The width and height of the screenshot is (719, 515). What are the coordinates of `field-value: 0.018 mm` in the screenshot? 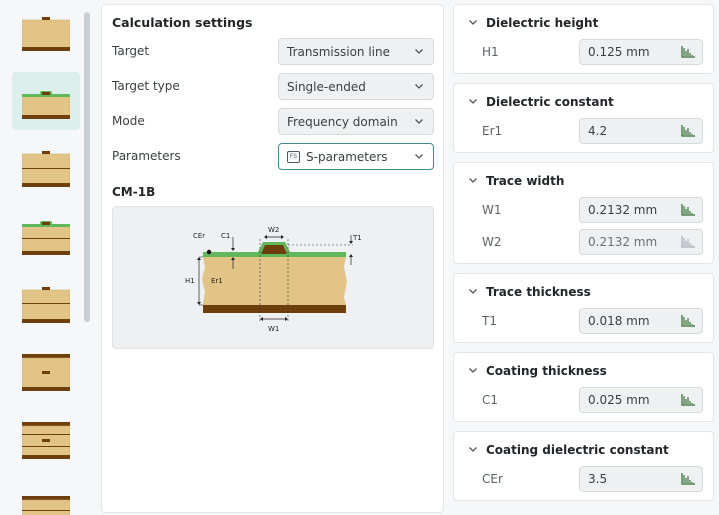 It's located at (619, 321).